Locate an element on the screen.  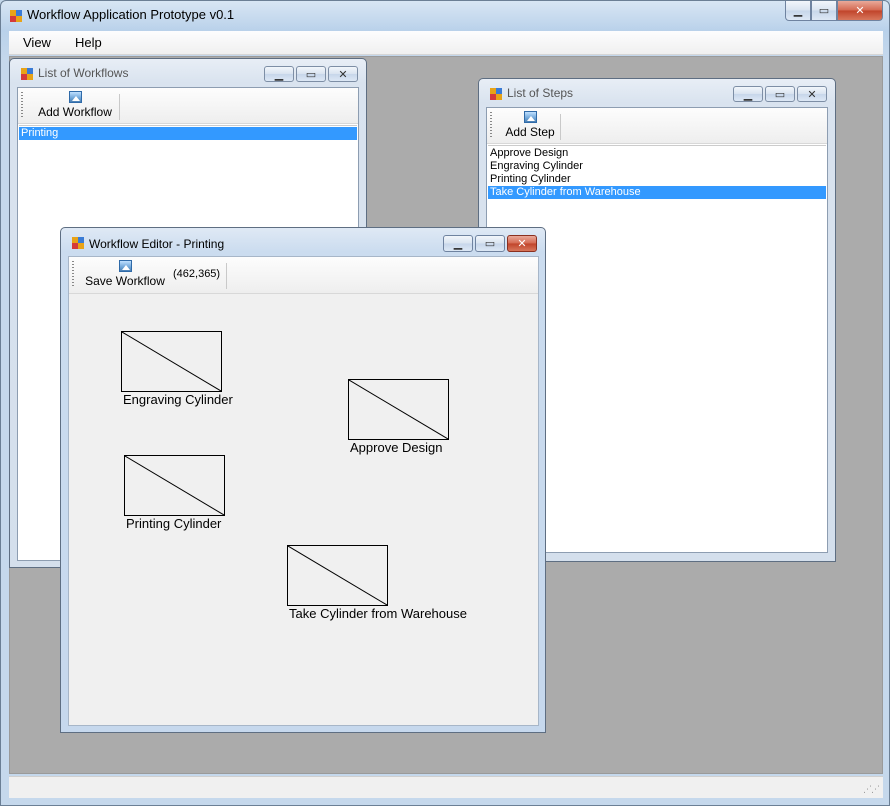
list-item: Take Cylinder from Warehouse is located at coordinates (657, 192).